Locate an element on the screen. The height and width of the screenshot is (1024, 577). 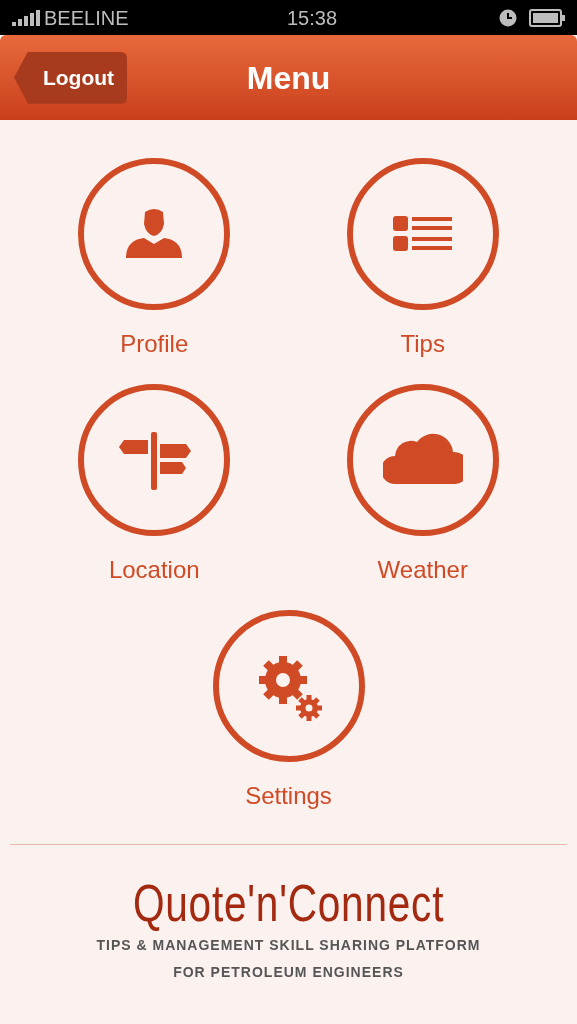
tagline: TIPS & MANAGEMENT SKILL SHARING PLATFORM is located at coordinates (288, 945).